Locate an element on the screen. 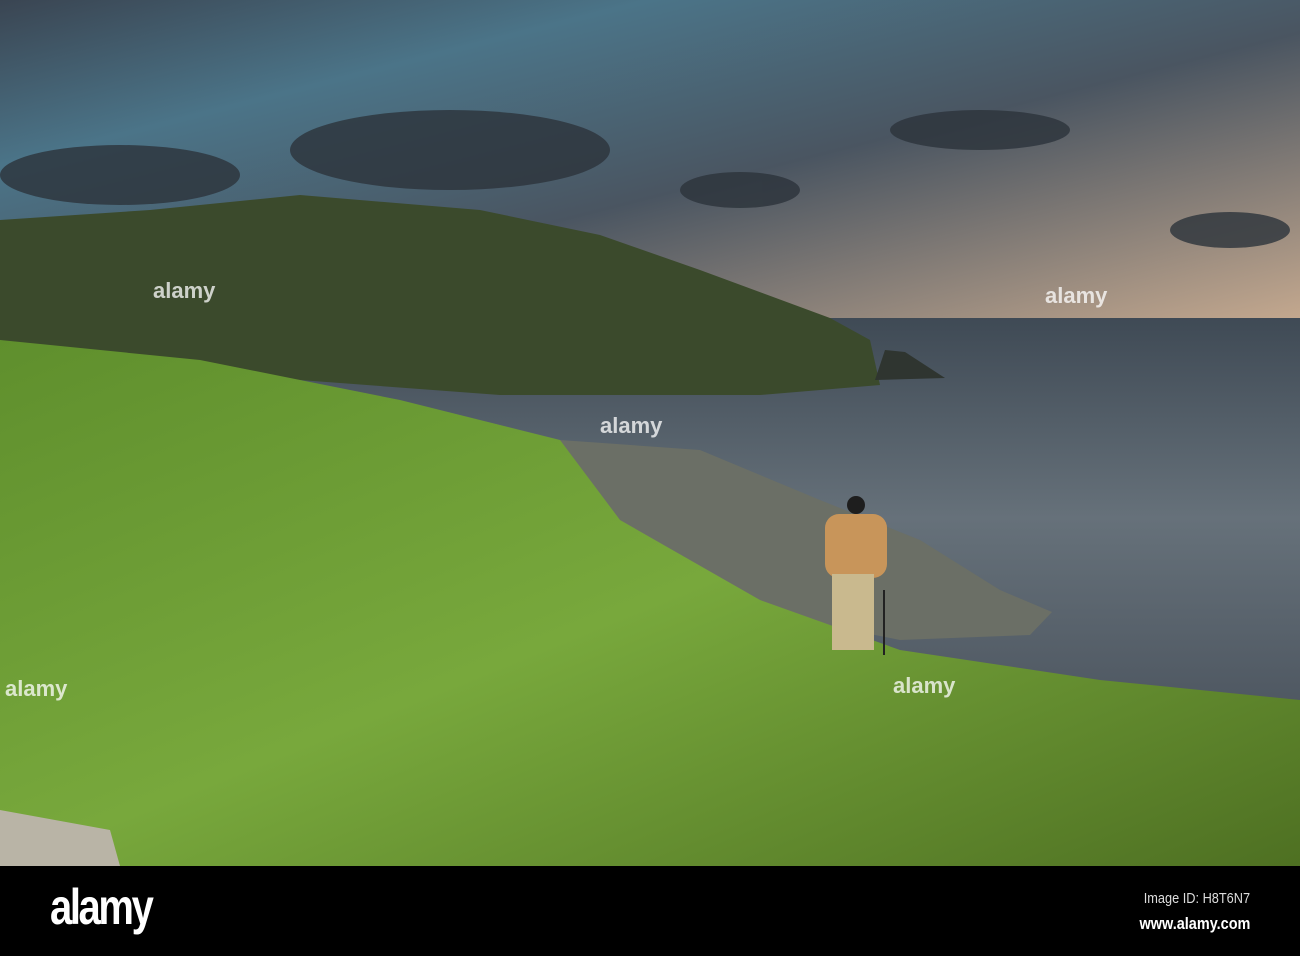  footer-bar: alamy Image ID: H8T6N7 www.alamy.com is located at coordinates (650, 911).